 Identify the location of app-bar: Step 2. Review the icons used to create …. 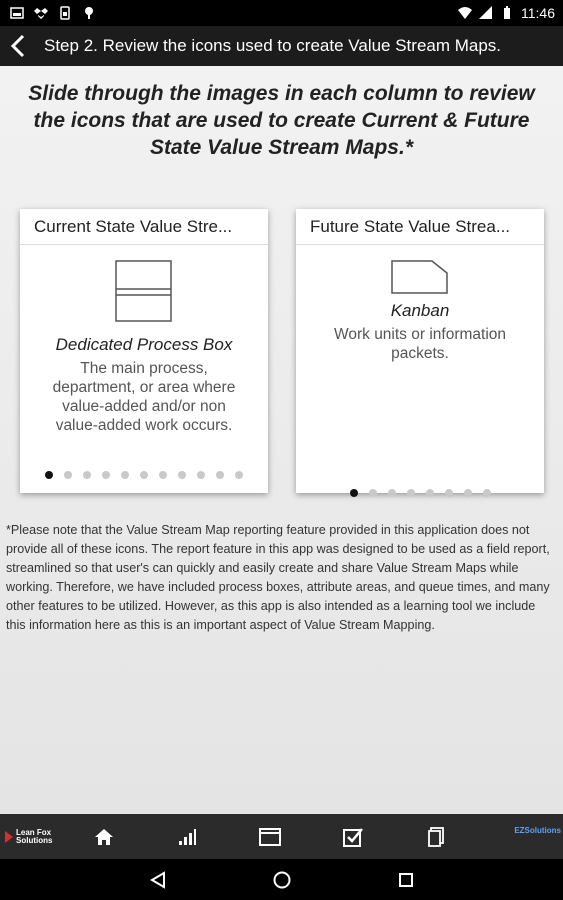
(281, 46).